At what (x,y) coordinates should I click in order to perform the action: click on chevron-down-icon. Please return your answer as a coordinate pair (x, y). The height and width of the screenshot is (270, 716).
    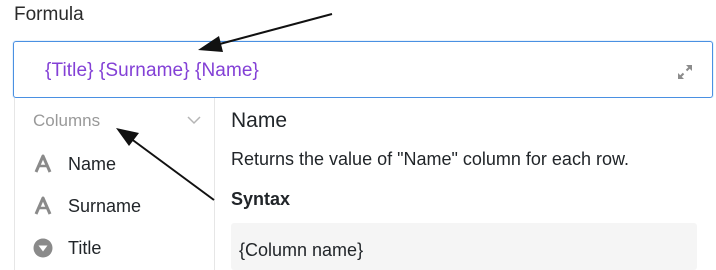
    Looking at the image, I should click on (194, 120).